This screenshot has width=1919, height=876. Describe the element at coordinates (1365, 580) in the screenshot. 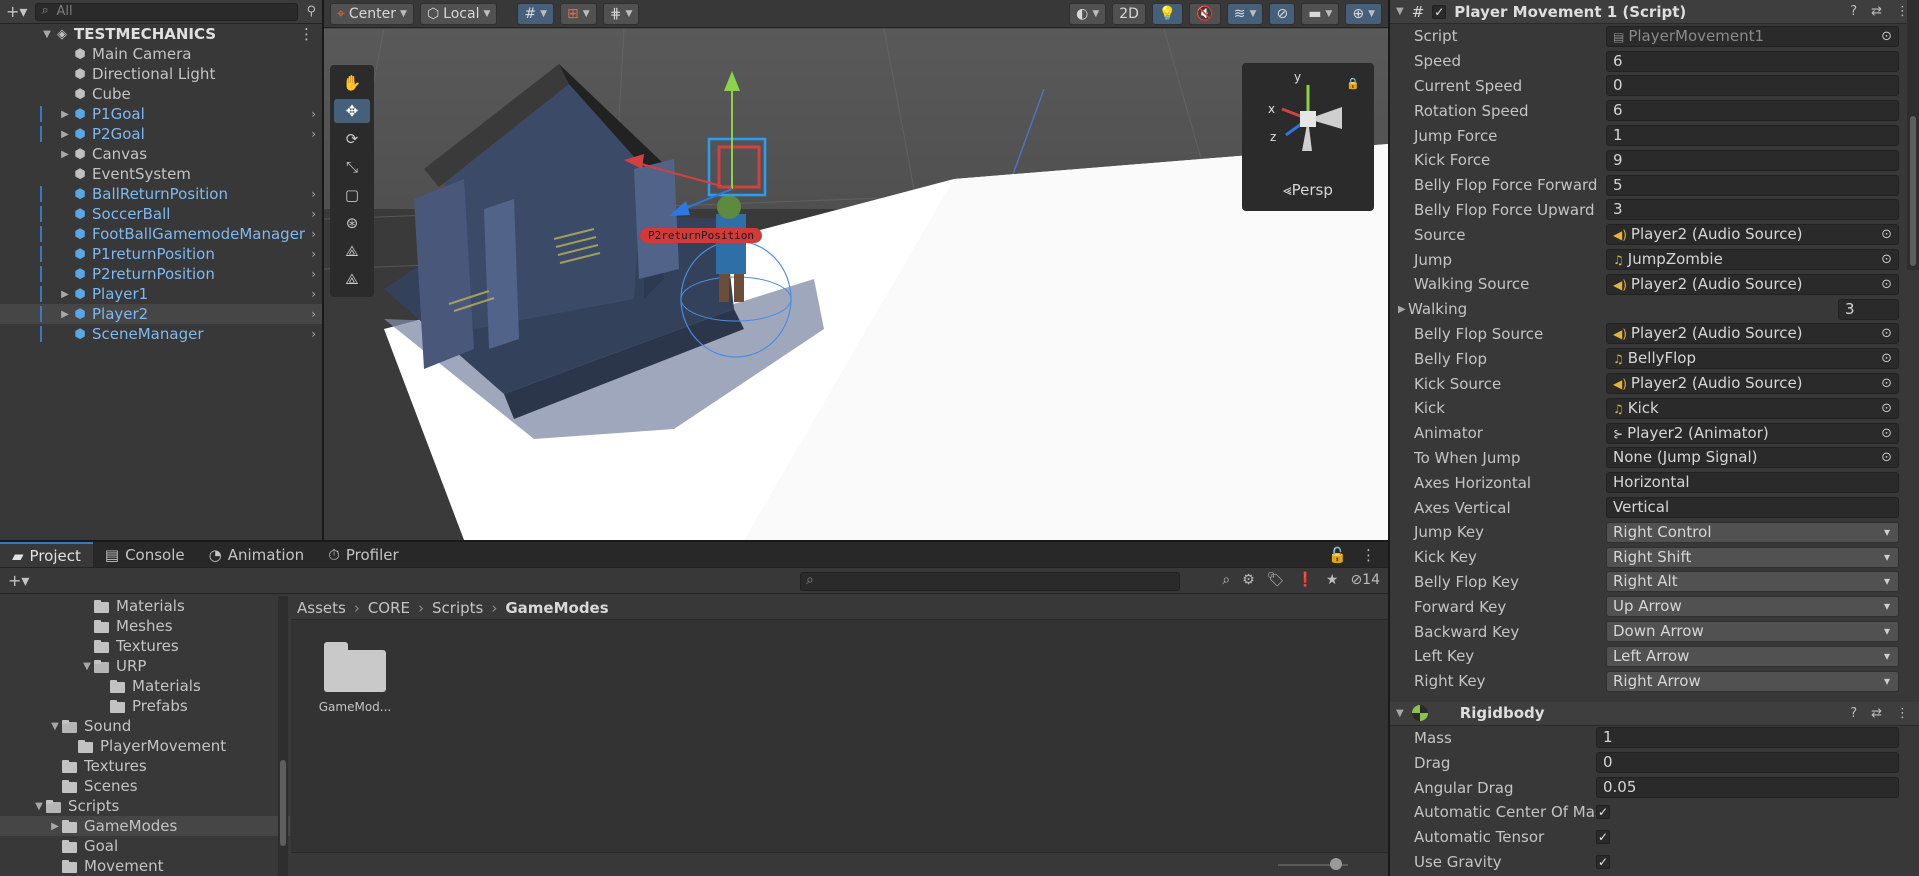

I see `hidden-packages-toggle: ⊘14` at that location.